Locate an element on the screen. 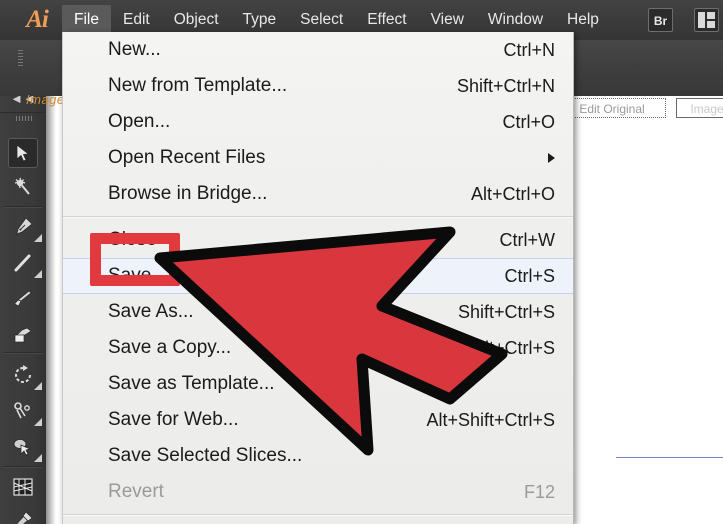  magic-wand-tool is located at coordinates (23, 187).